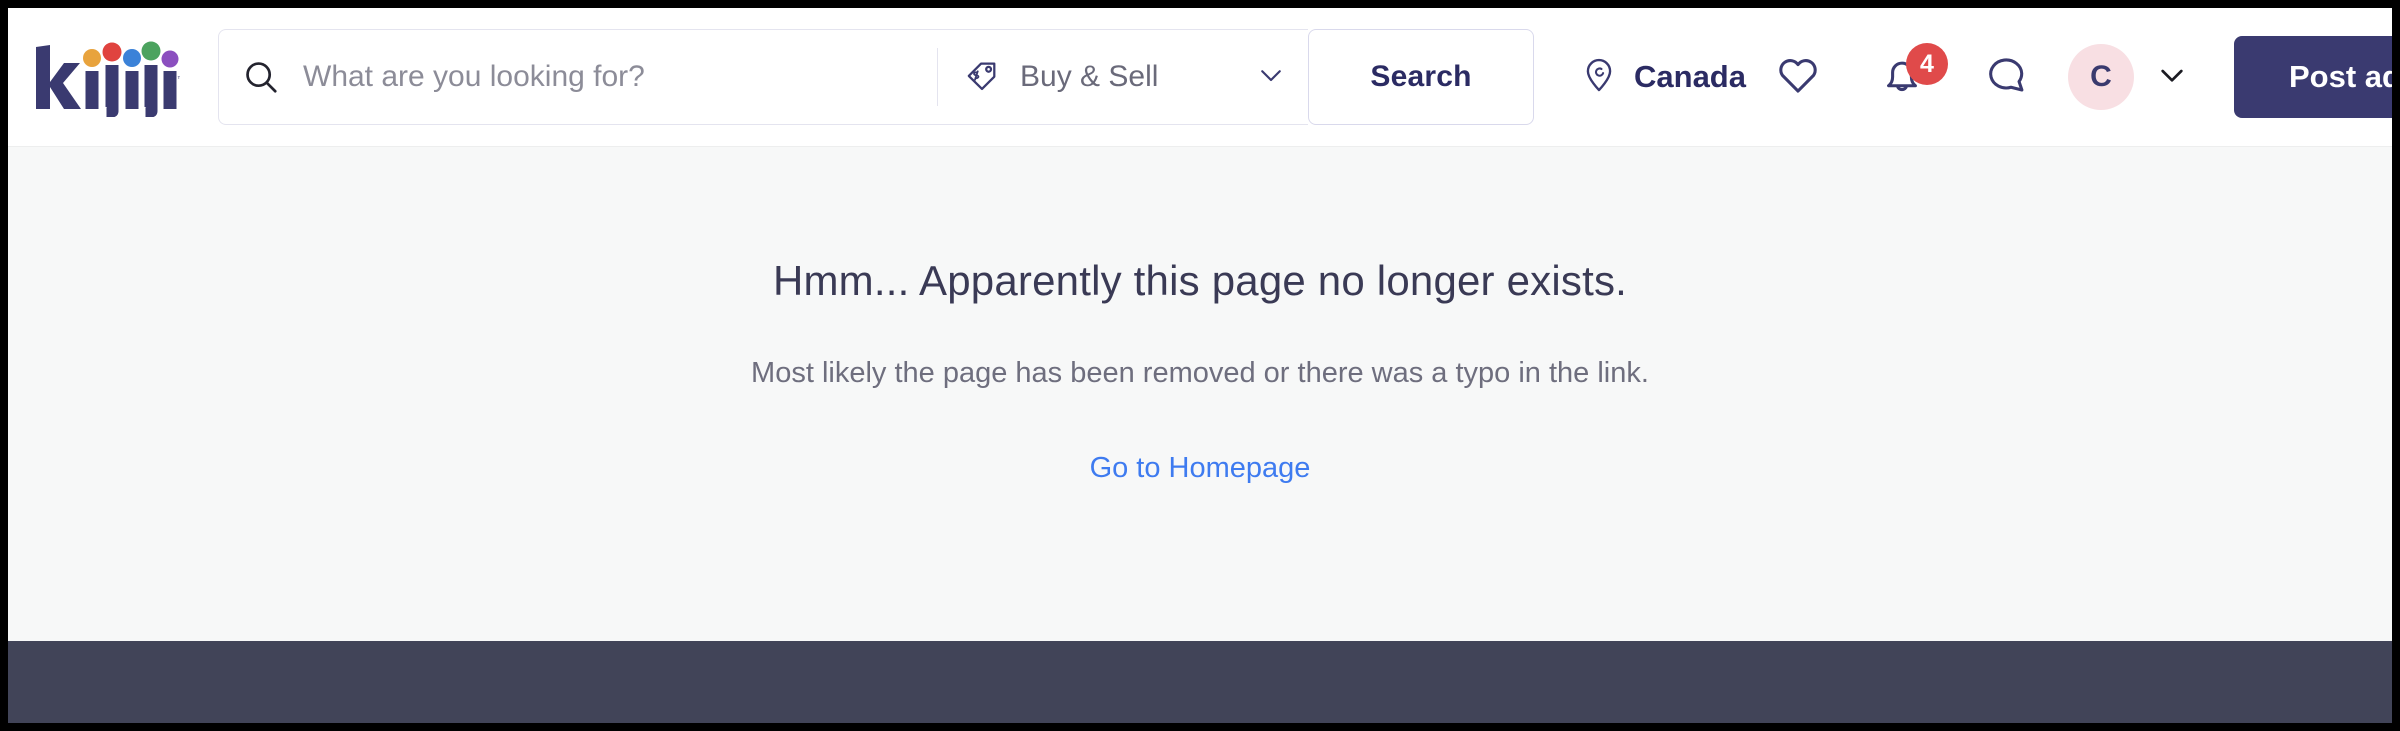  I want to click on account-menu: C, so click(2127, 77).